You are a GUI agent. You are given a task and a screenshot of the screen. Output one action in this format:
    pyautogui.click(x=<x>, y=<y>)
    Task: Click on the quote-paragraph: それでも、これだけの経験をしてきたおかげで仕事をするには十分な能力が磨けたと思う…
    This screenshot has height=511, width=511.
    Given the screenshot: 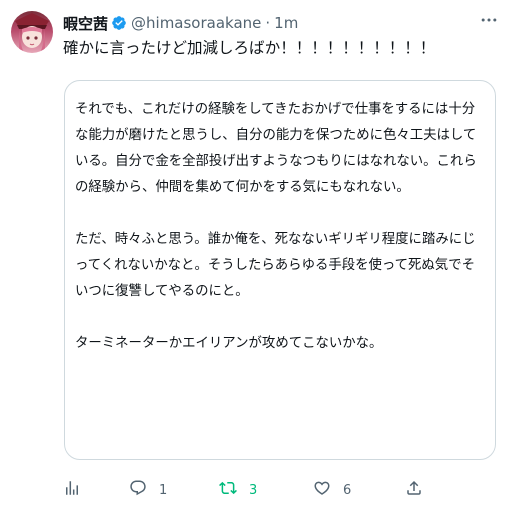 What is the action you would take?
    pyautogui.click(x=276, y=148)
    